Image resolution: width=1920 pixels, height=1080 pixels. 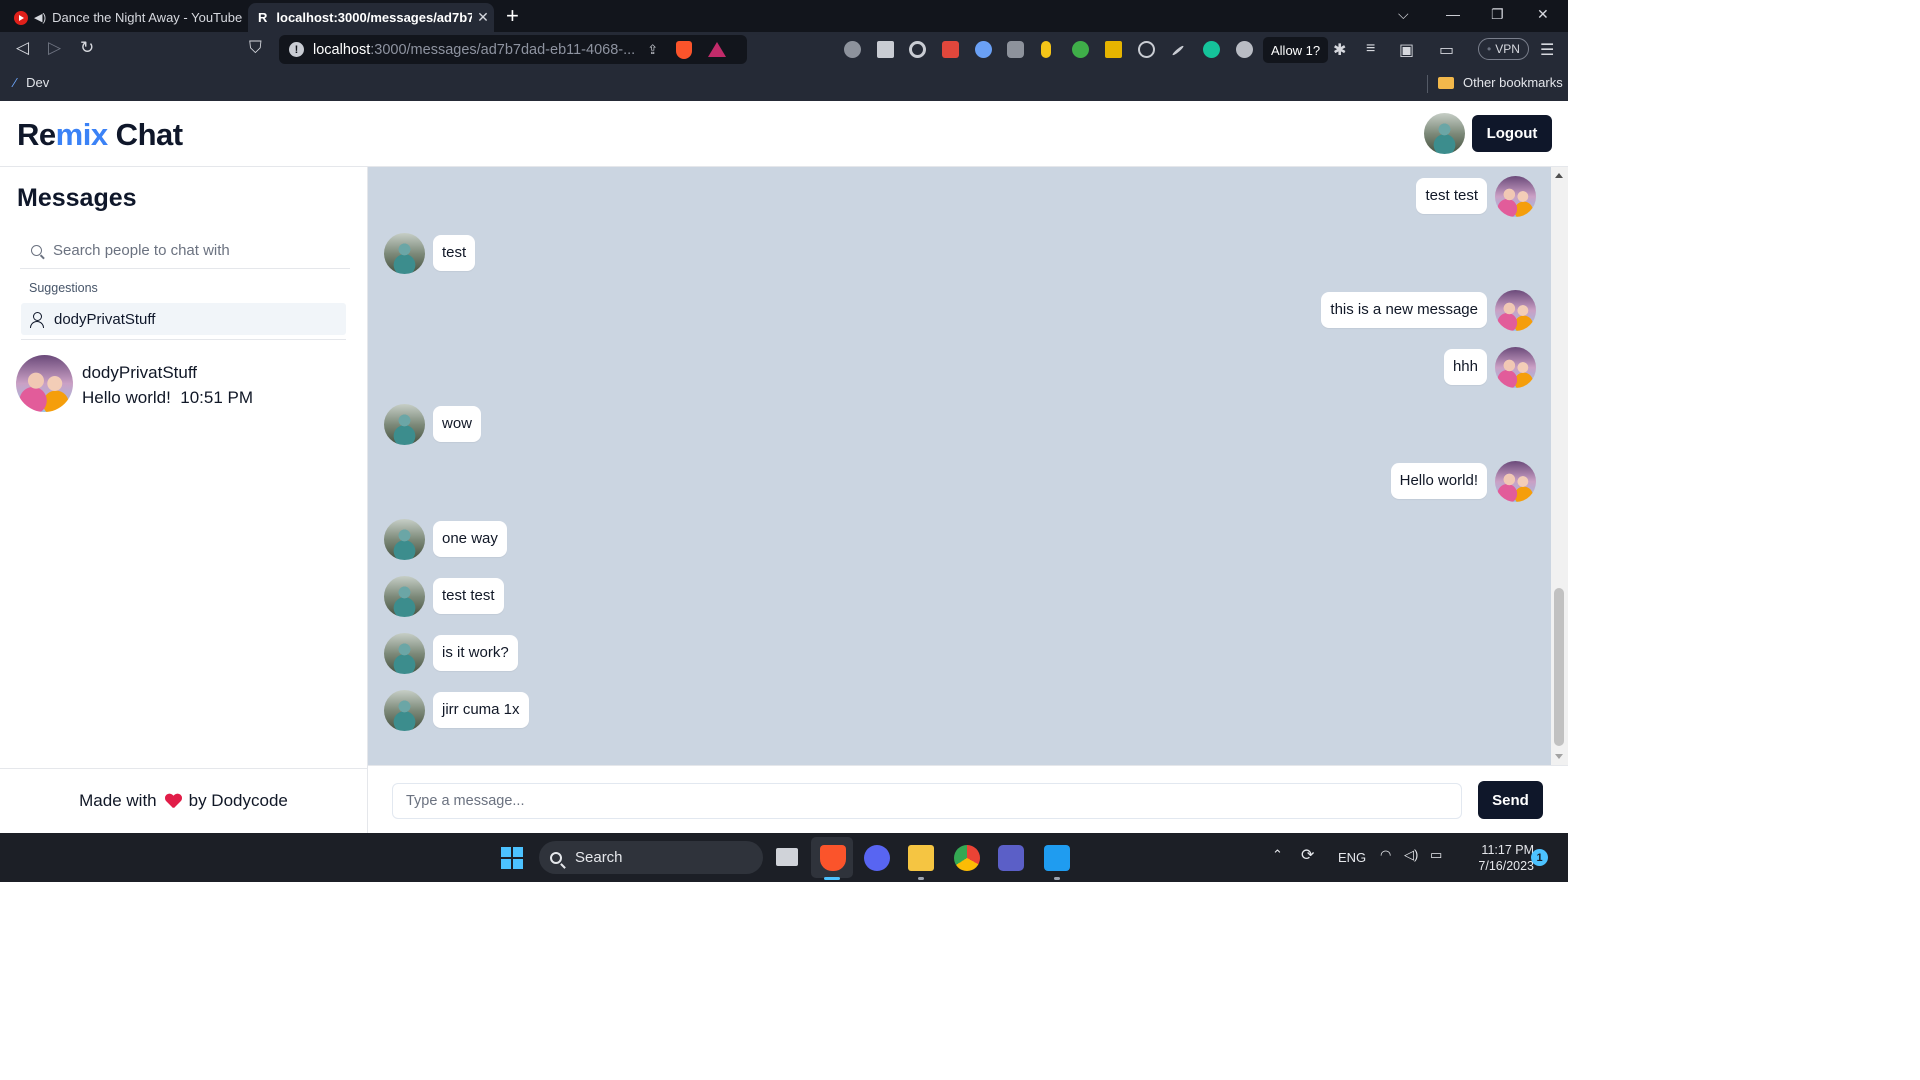 What do you see at coordinates (1500, 82) in the screenshot?
I see `other-bookmarks: Other bookmarks` at bounding box center [1500, 82].